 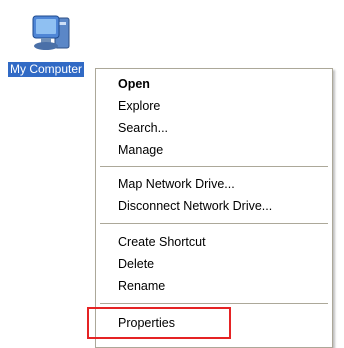 What do you see at coordinates (214, 264) in the screenshot?
I see `menu-item-delete: Delete` at bounding box center [214, 264].